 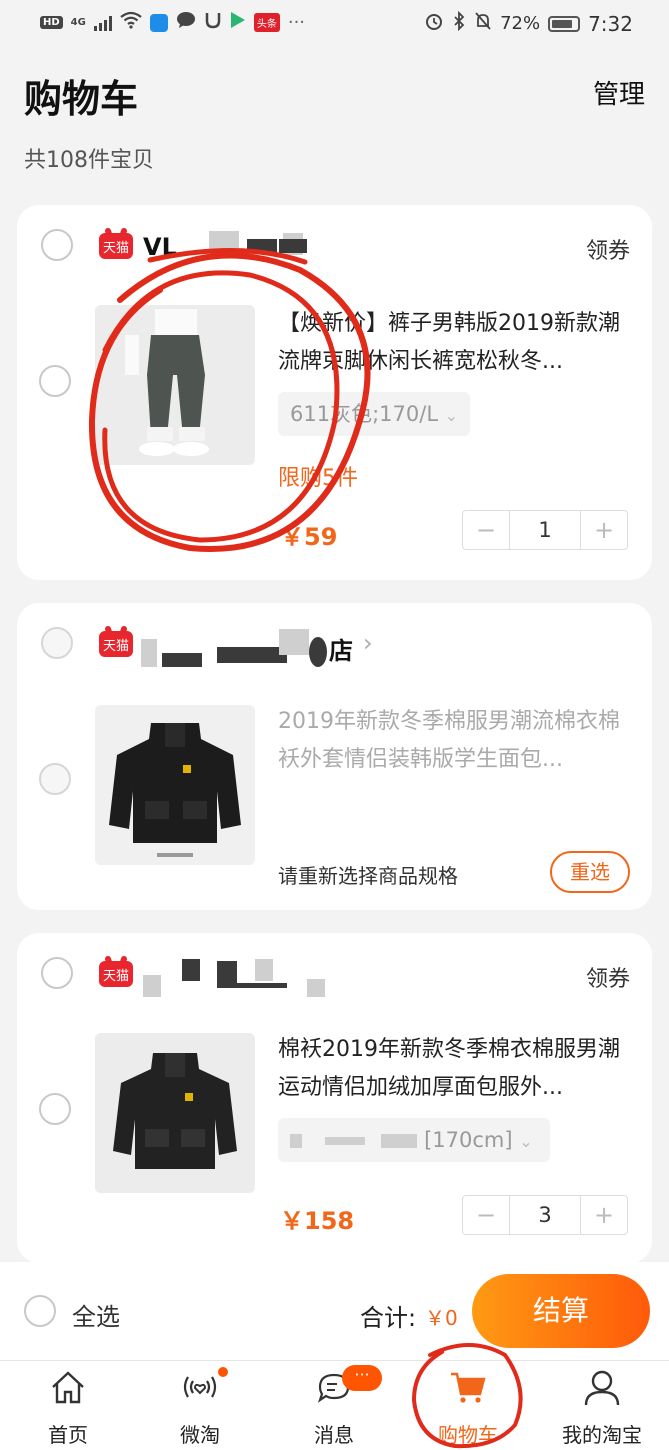 What do you see at coordinates (318, 478) in the screenshot?
I see `purchase-limit: 限购5件` at bounding box center [318, 478].